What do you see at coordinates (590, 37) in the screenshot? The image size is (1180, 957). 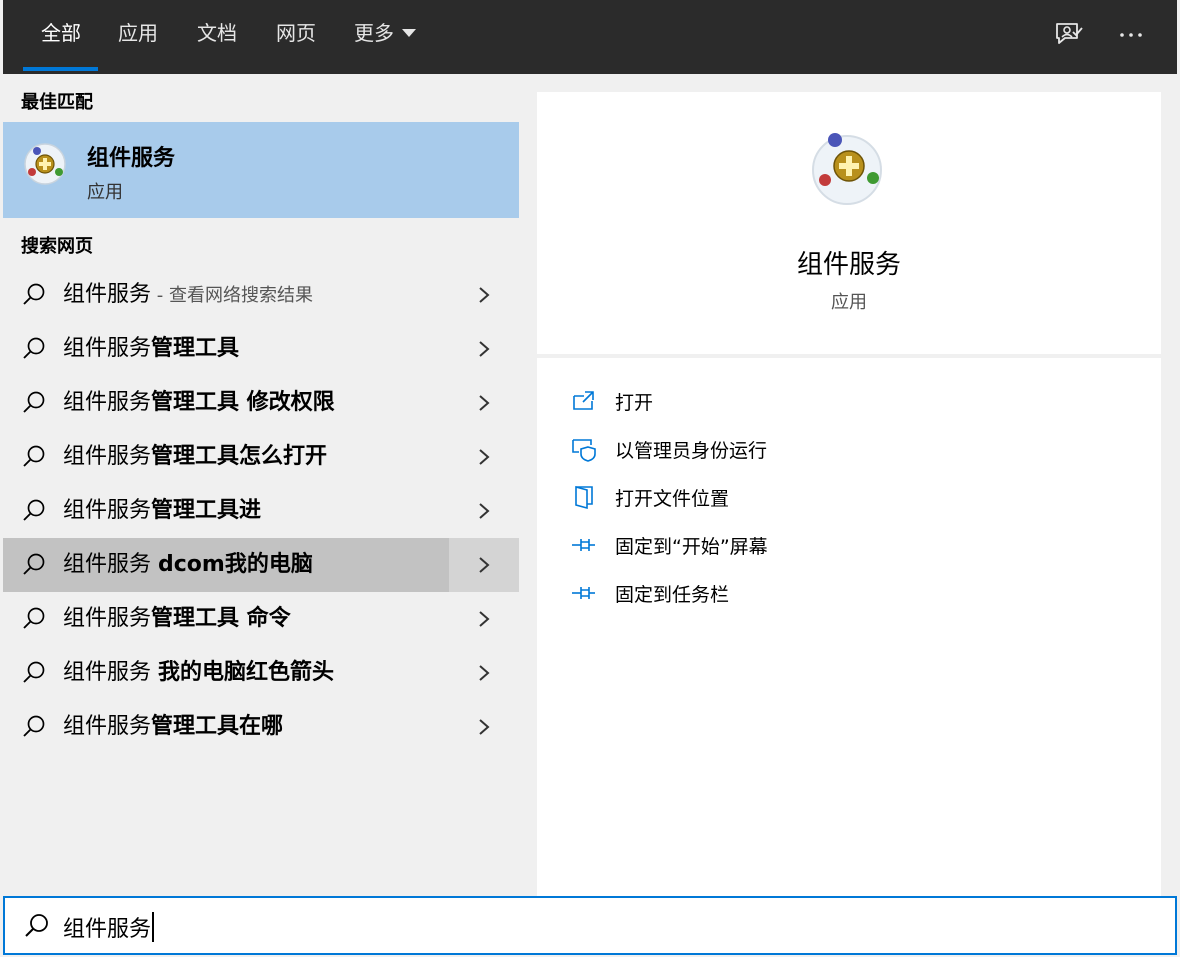 I see `top-bar: 全部 应用 文档 网页 更多` at bounding box center [590, 37].